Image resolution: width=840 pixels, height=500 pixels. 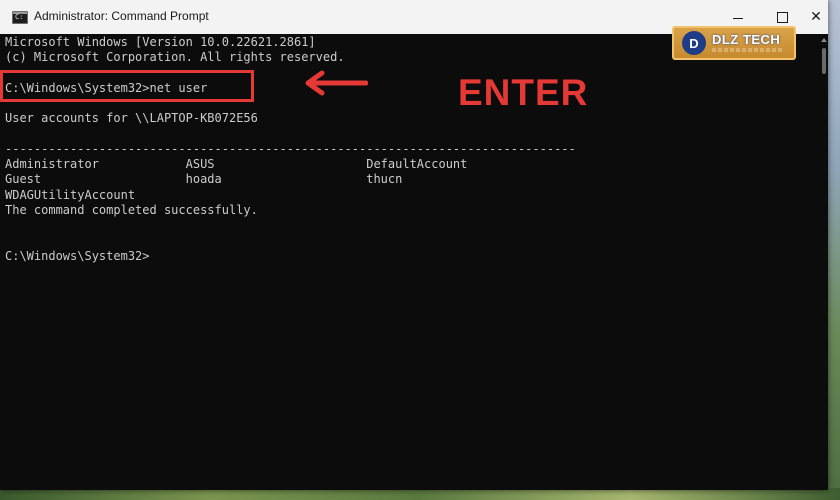 I want to click on logo-mark: D, so click(x=694, y=43).